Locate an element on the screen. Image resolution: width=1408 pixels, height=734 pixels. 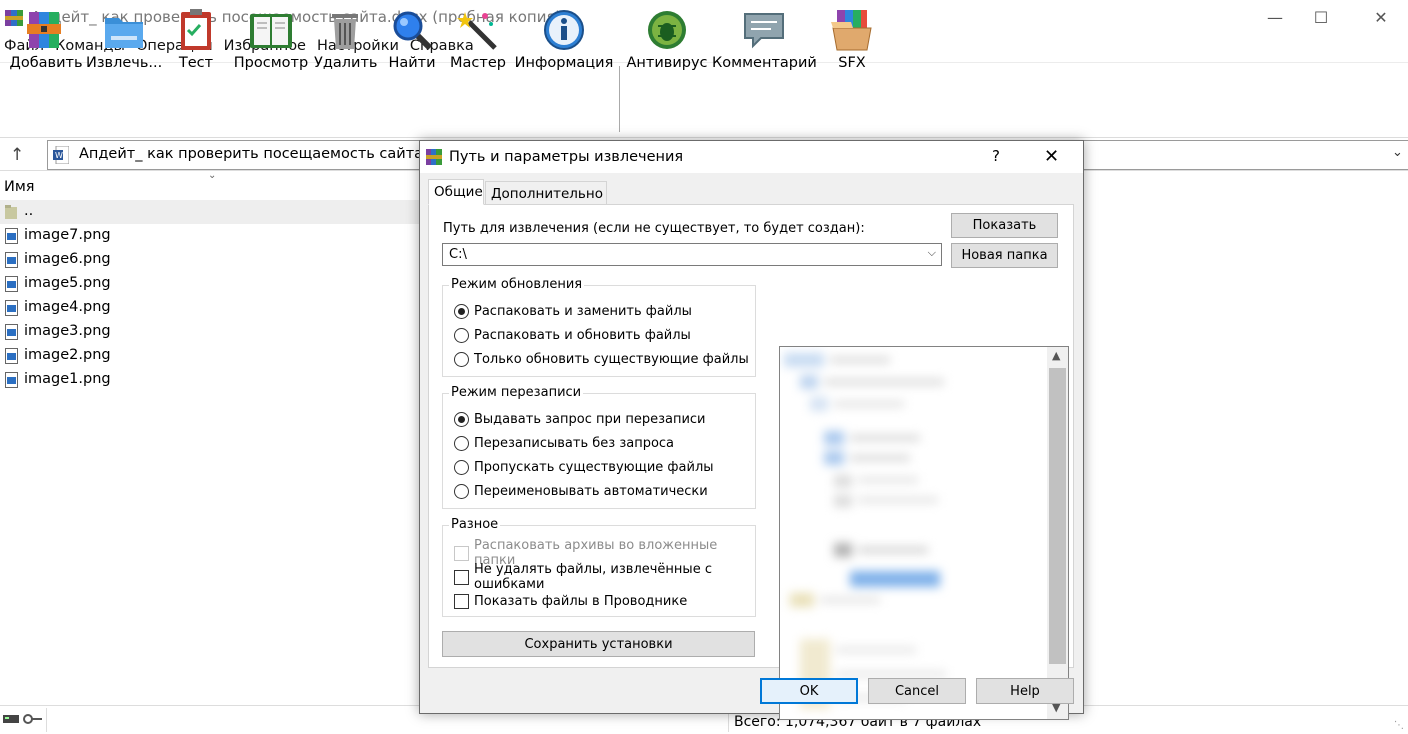
view-button: Просмотр is located at coordinates (271, 39).